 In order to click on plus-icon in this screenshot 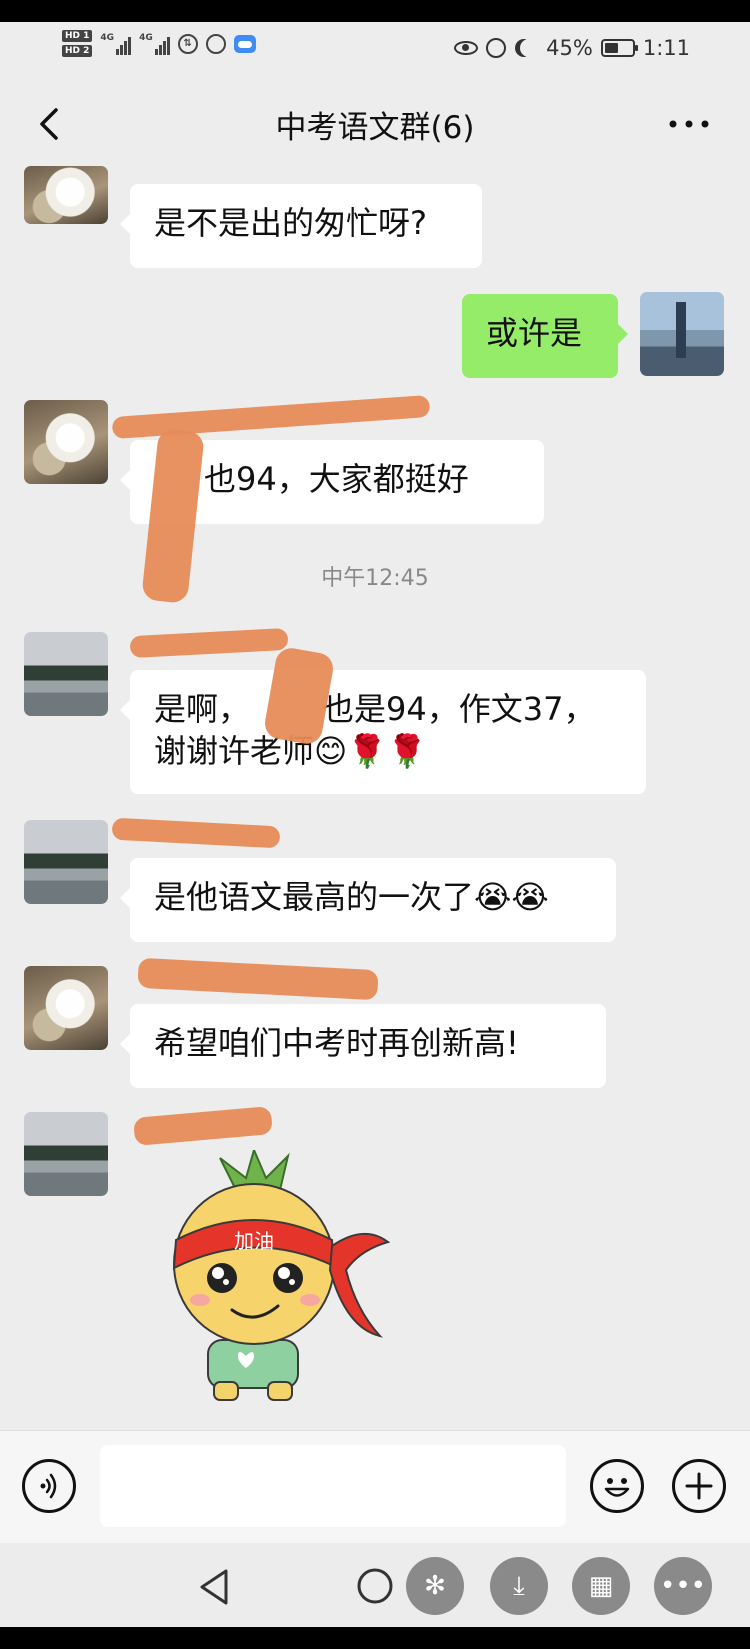, I will do `click(699, 1486)`.